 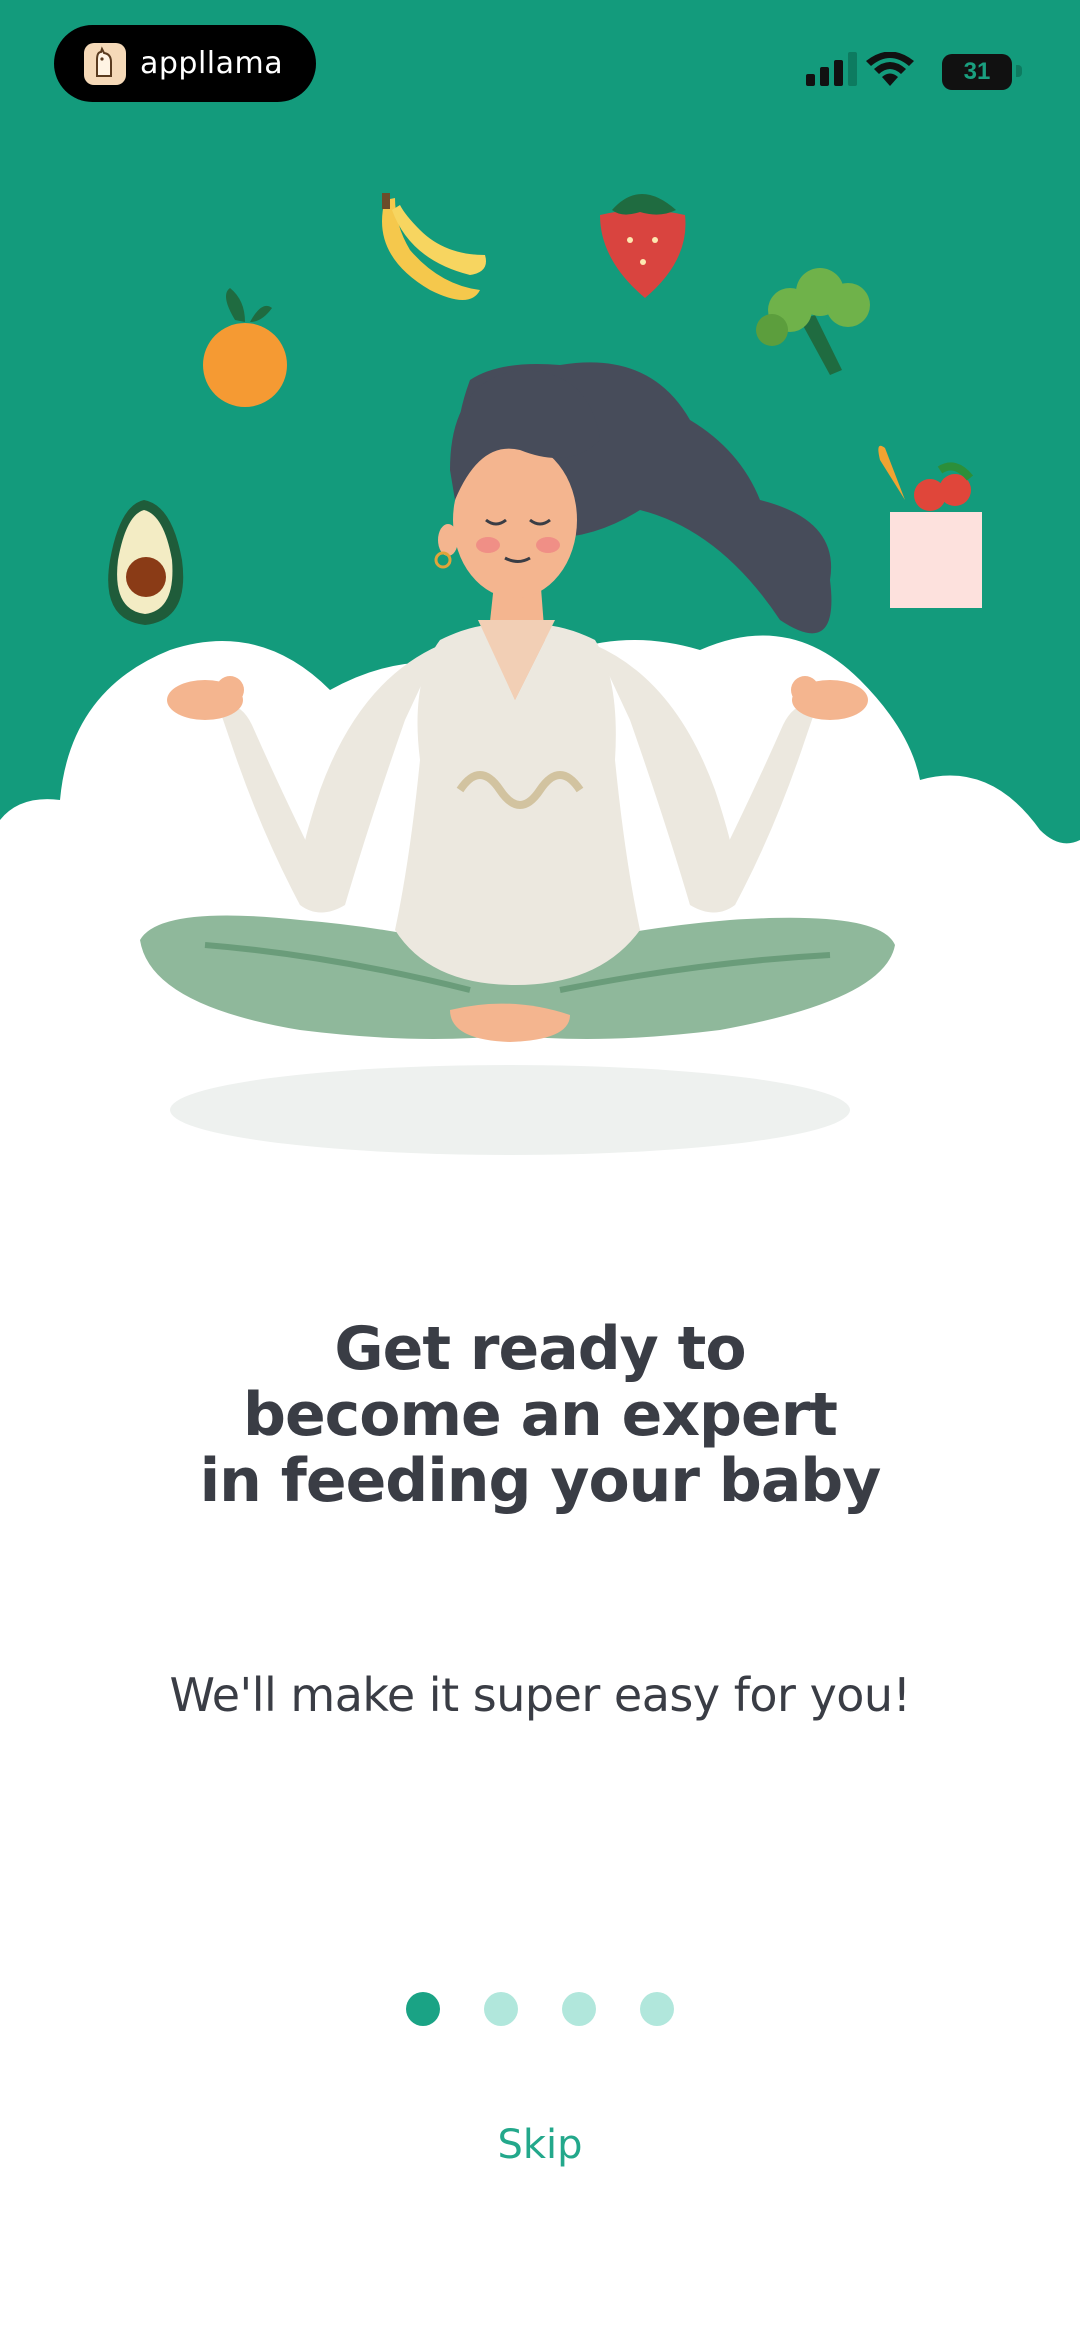 What do you see at coordinates (105, 63) in the screenshot?
I see `llama-logo-icon` at bounding box center [105, 63].